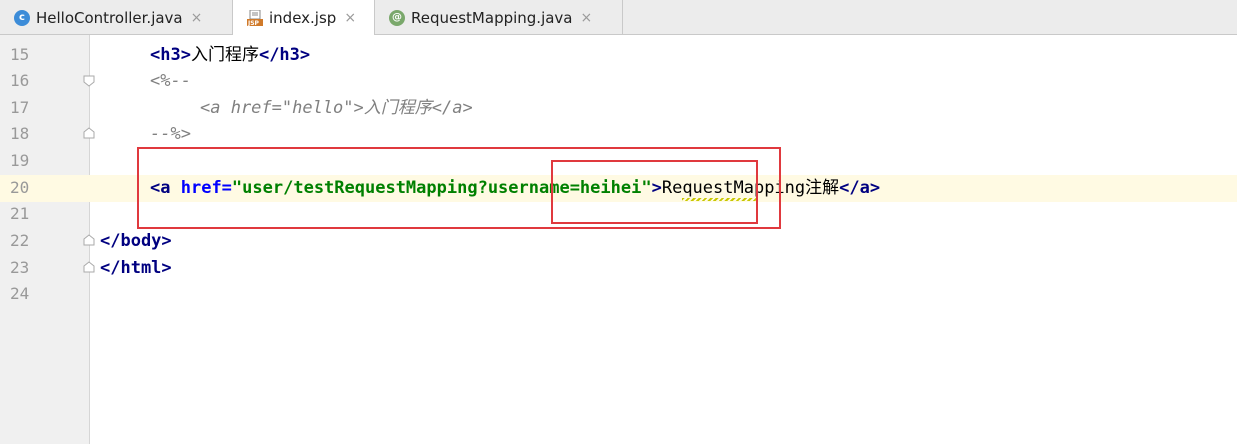  Describe the element at coordinates (20, 240) in the screenshot. I see `line-number: 22` at that location.